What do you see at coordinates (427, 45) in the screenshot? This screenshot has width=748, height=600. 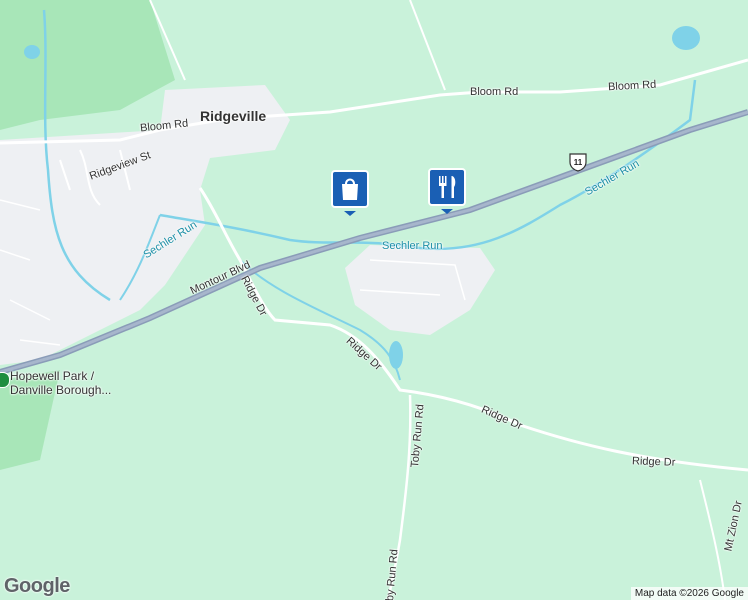 I see `road-north-connector` at bounding box center [427, 45].